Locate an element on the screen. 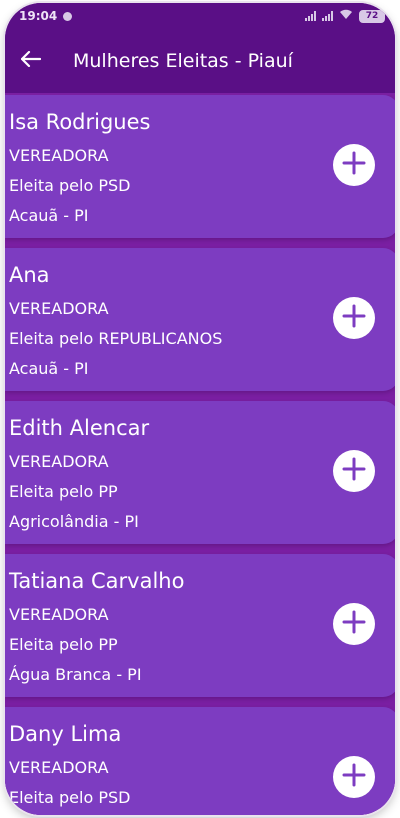  status-icons: 72 is located at coordinates (345, 16).